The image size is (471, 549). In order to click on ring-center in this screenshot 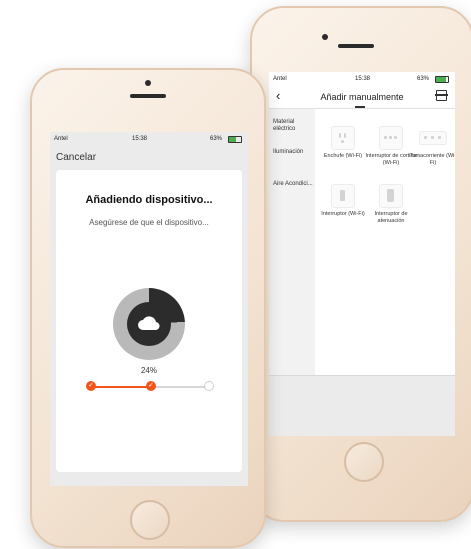, I will do `click(149, 324)`.